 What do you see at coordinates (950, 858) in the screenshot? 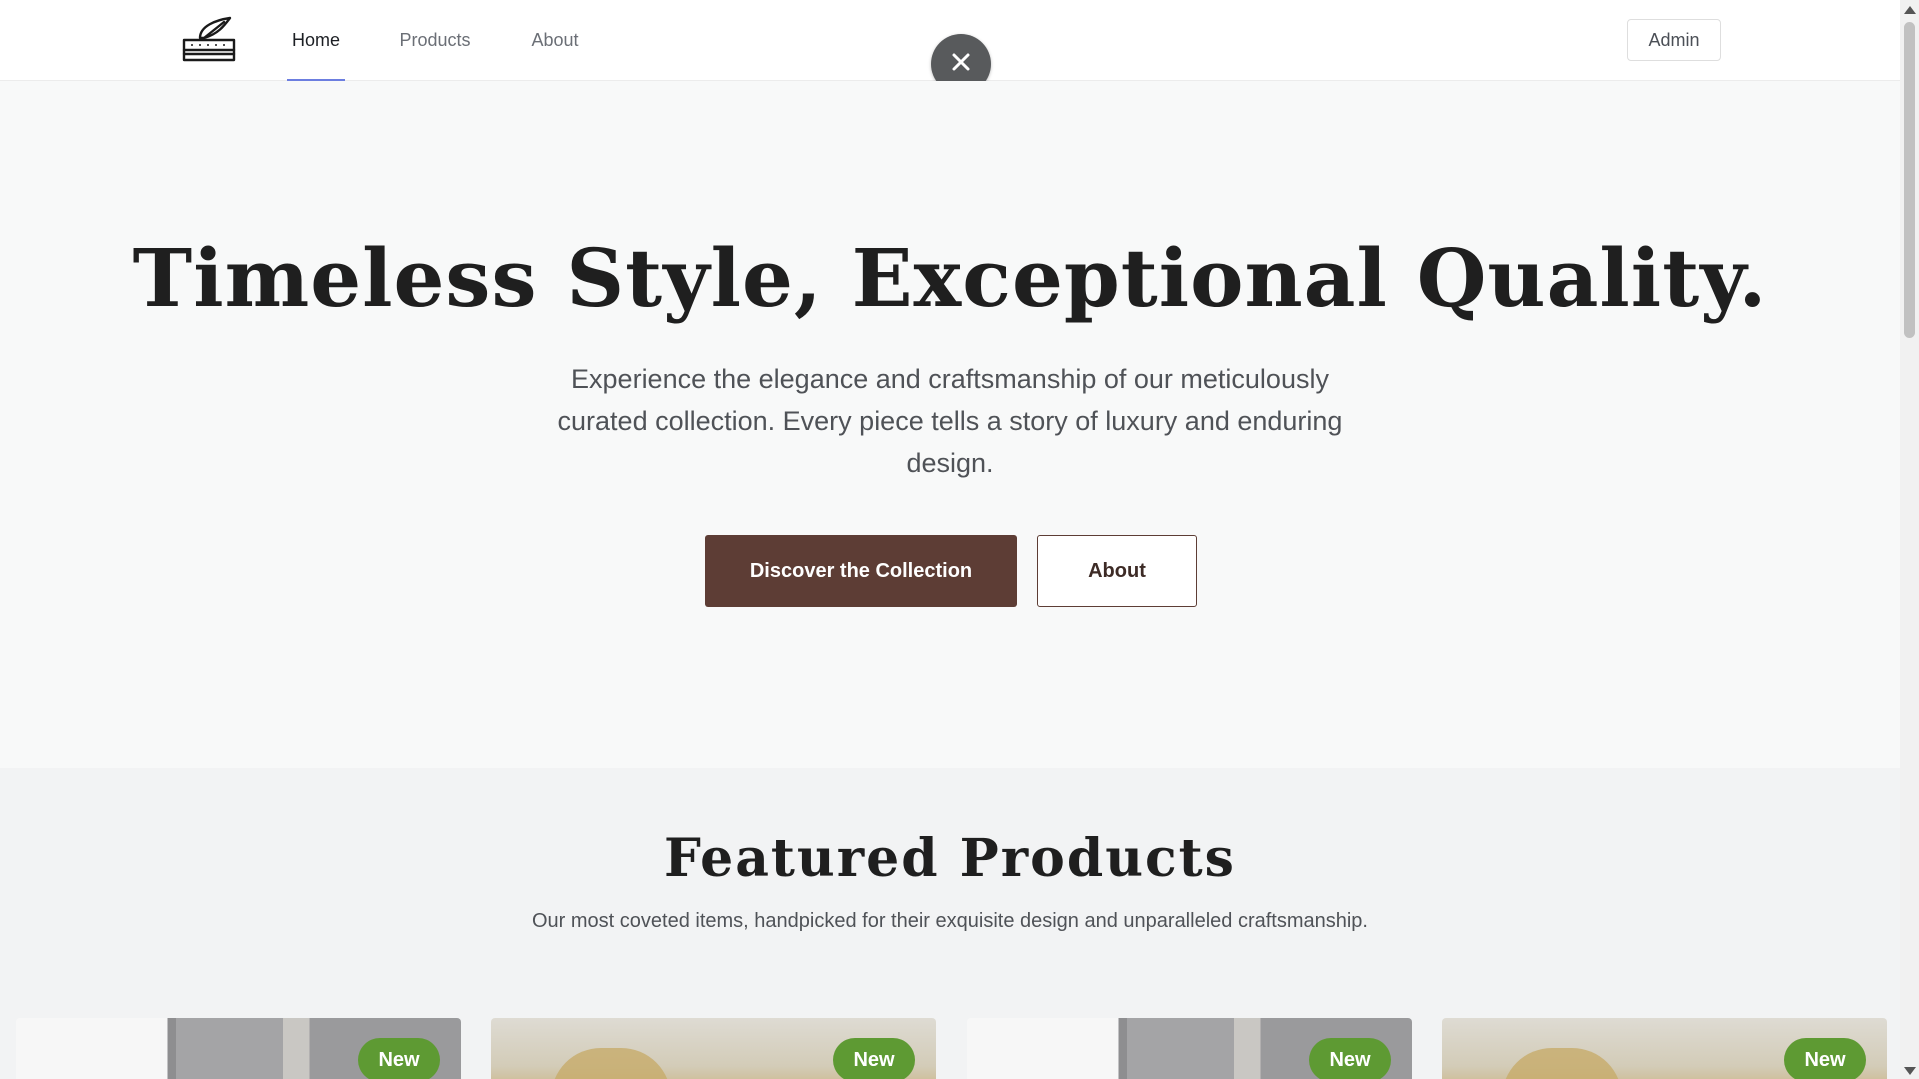
I see `featured-title: Featured Products` at bounding box center [950, 858].